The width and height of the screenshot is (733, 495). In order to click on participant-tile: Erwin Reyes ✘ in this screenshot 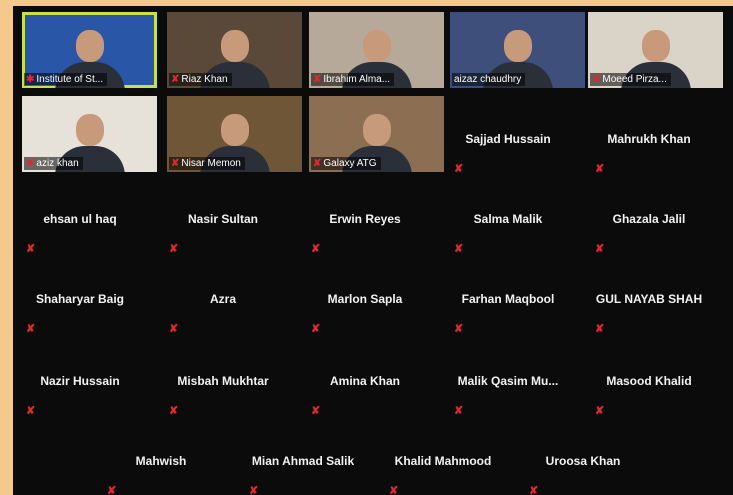, I will do `click(365, 236)`.